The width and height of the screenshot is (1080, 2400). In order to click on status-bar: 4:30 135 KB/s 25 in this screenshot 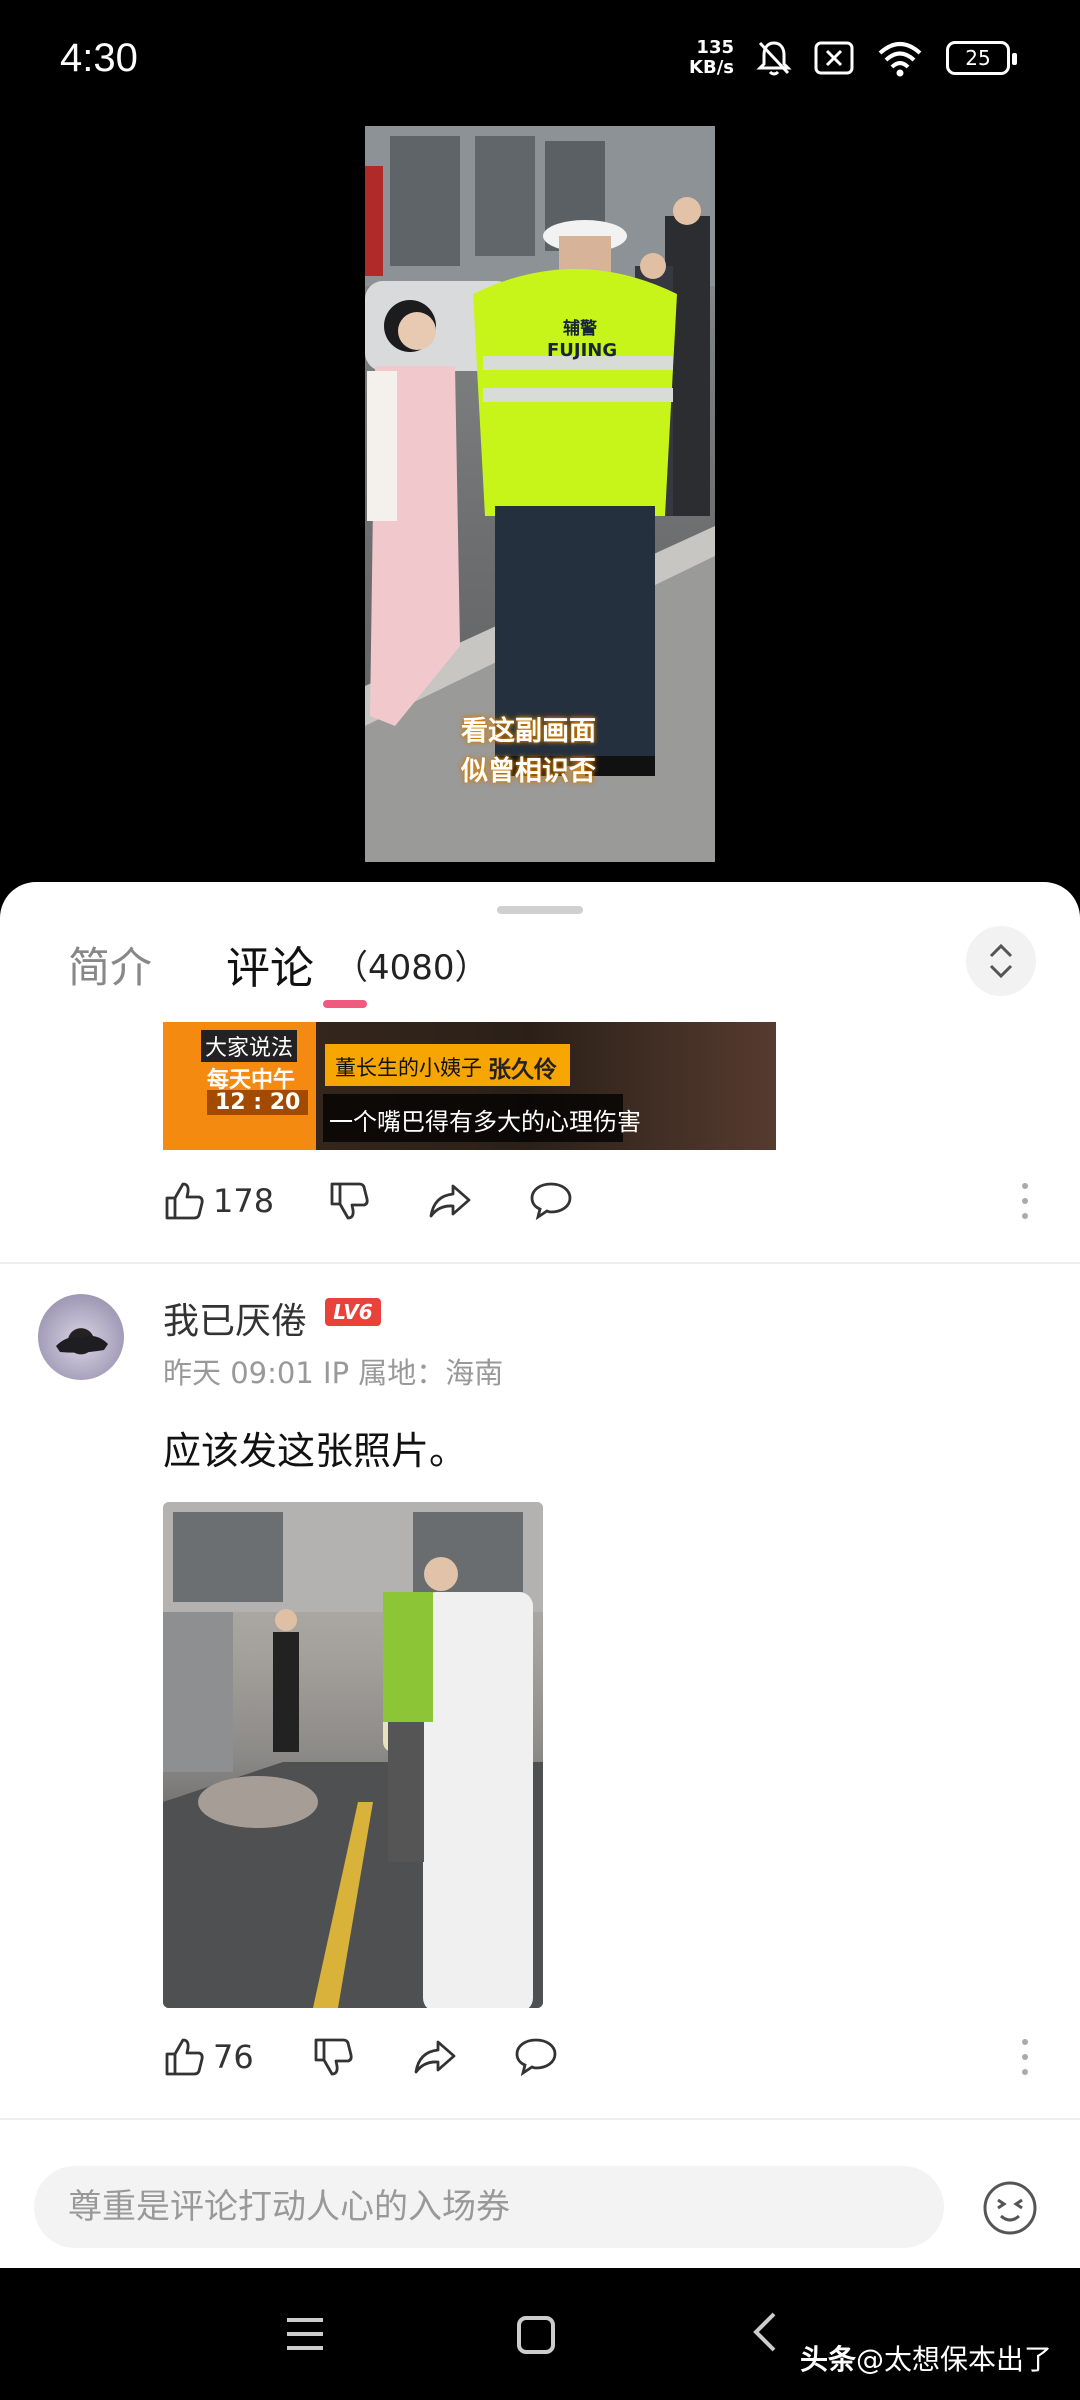, I will do `click(540, 60)`.